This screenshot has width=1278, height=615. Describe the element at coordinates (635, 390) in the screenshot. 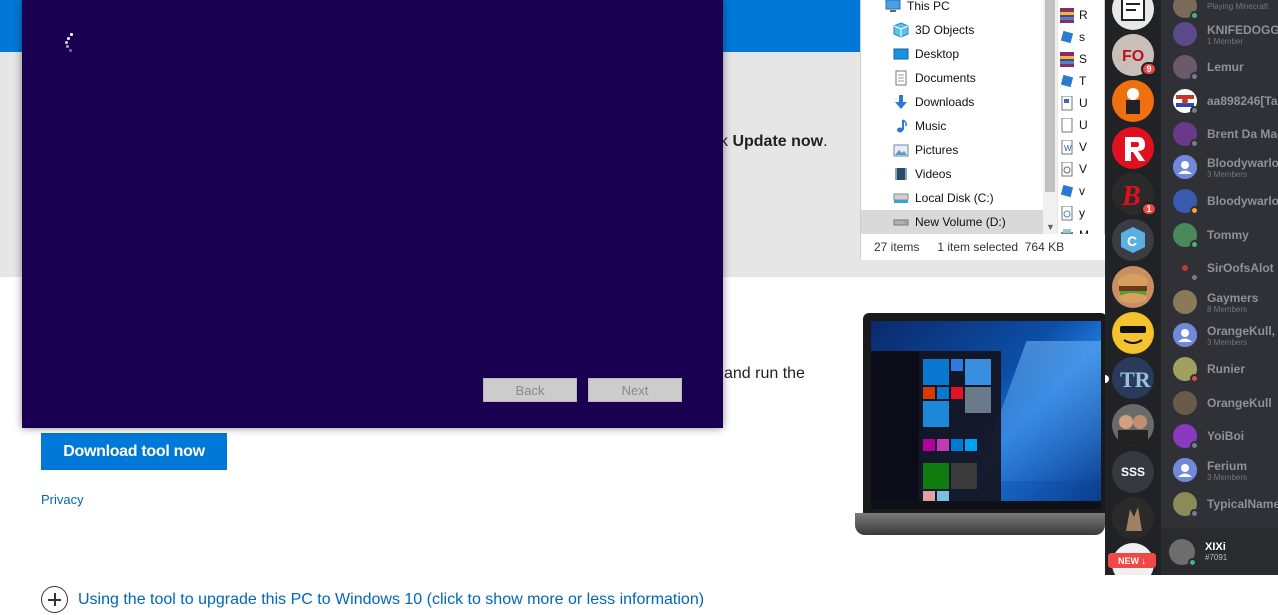

I see `next-button: Next` at that location.